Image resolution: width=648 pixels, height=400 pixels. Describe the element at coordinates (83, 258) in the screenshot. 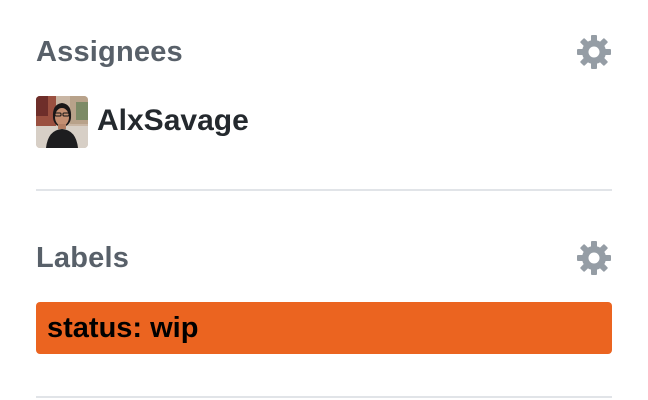

I see `labels-title: Labels` at that location.